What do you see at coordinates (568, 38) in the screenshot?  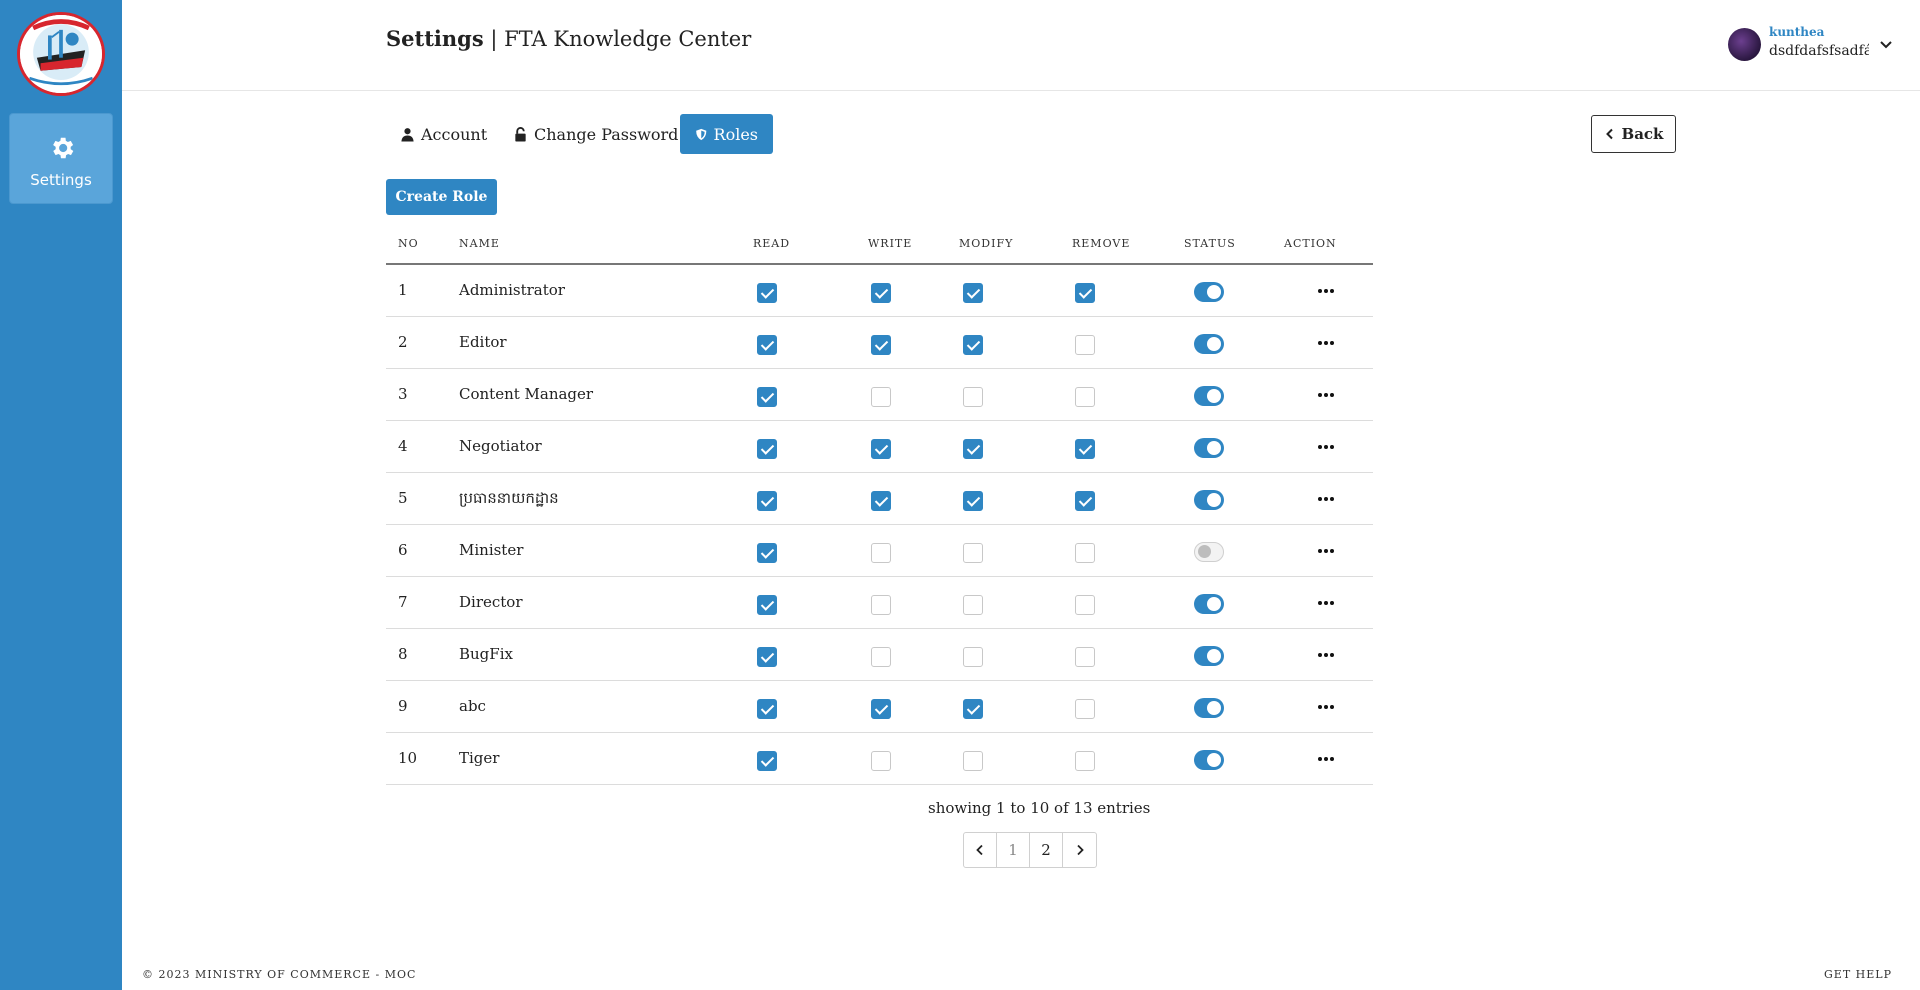 I see `page-title: Settings | FTA Knowledge Center` at bounding box center [568, 38].